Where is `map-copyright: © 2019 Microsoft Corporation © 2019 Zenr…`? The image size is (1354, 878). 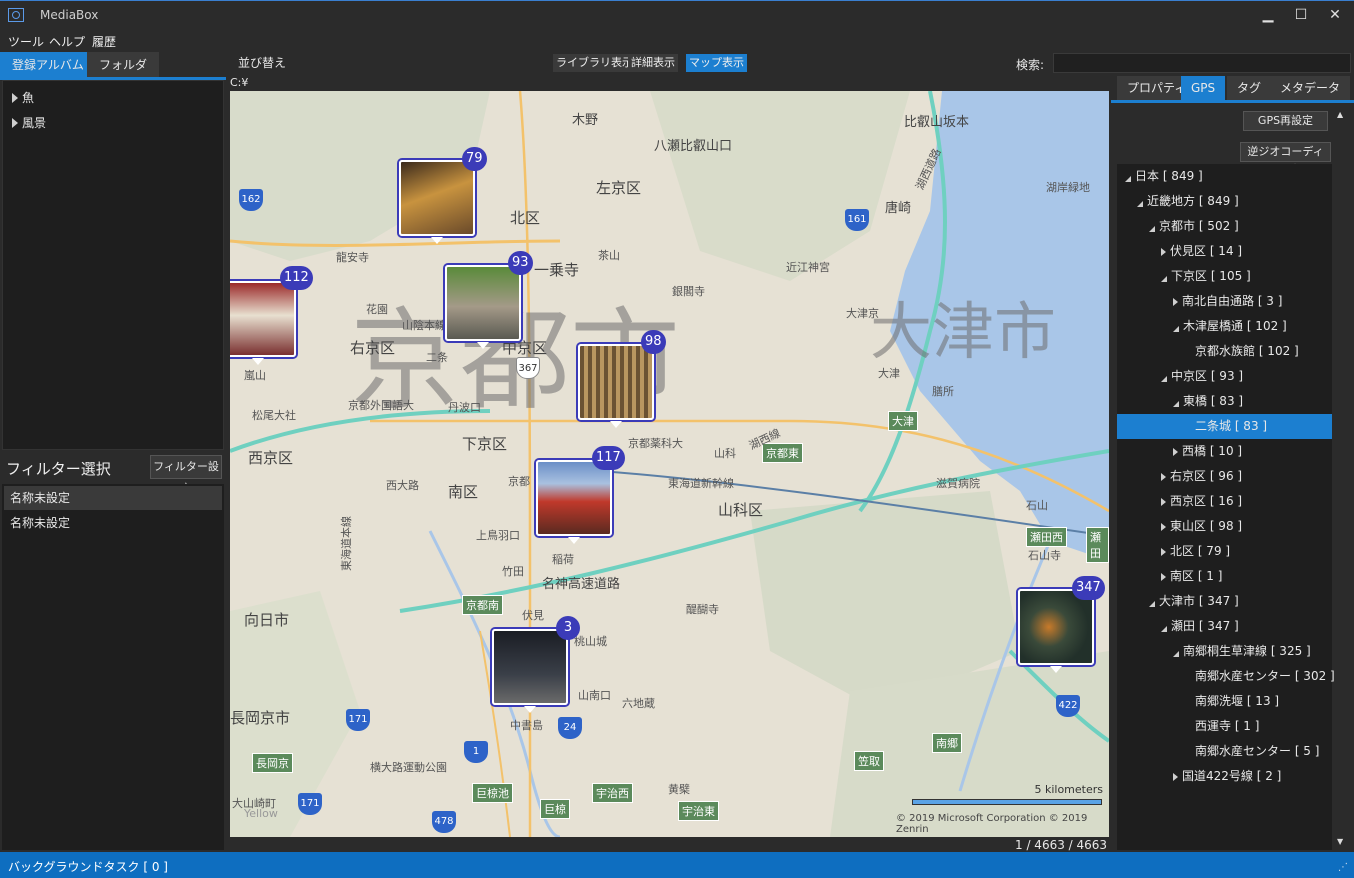
map-copyright: © 2019 Microsoft Corporation © 2019 Zenr… is located at coordinates (992, 824).